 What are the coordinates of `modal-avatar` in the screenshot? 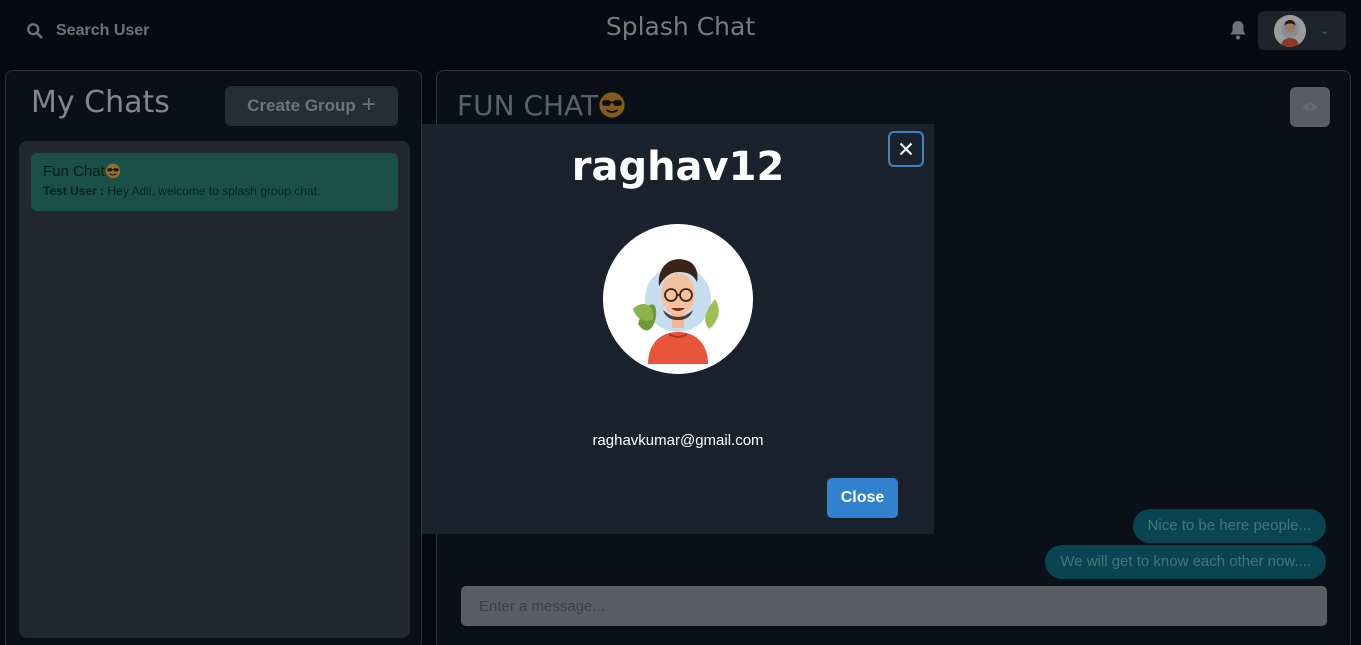 It's located at (678, 299).